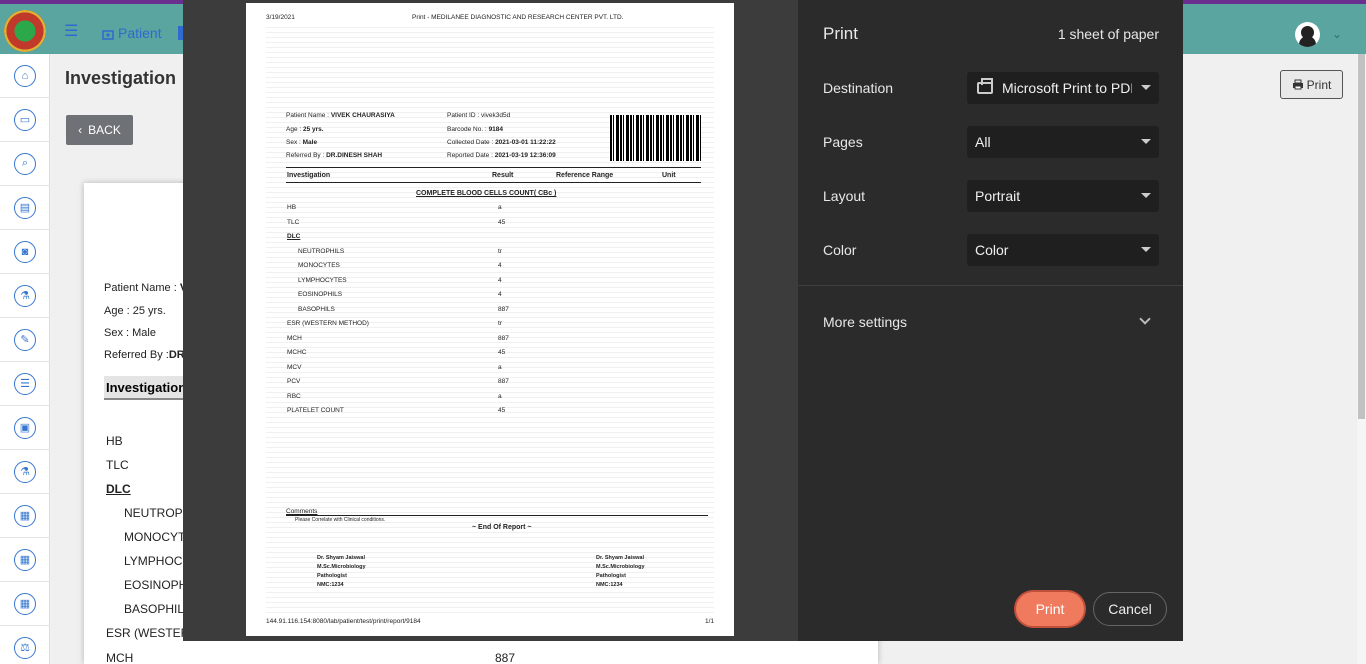 Image resolution: width=1366 pixels, height=664 pixels. I want to click on preview-date: 3/19/2021, so click(280, 17).